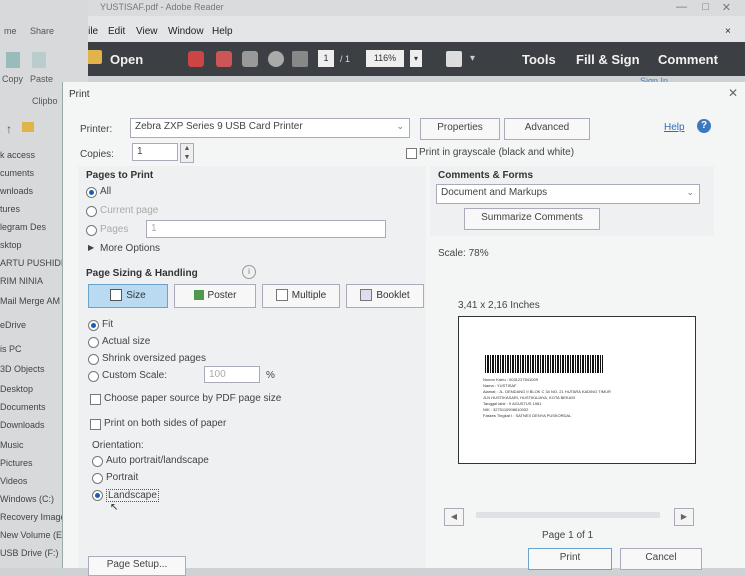 The height and width of the screenshot is (576, 745). Describe the element at coordinates (570, 559) in the screenshot. I see `print-button: Print` at that location.